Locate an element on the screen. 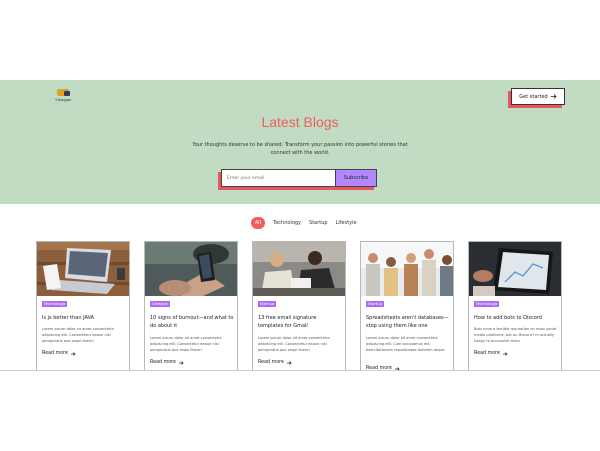 The image size is (600, 451). card-image-friends is located at coordinates (407, 269).